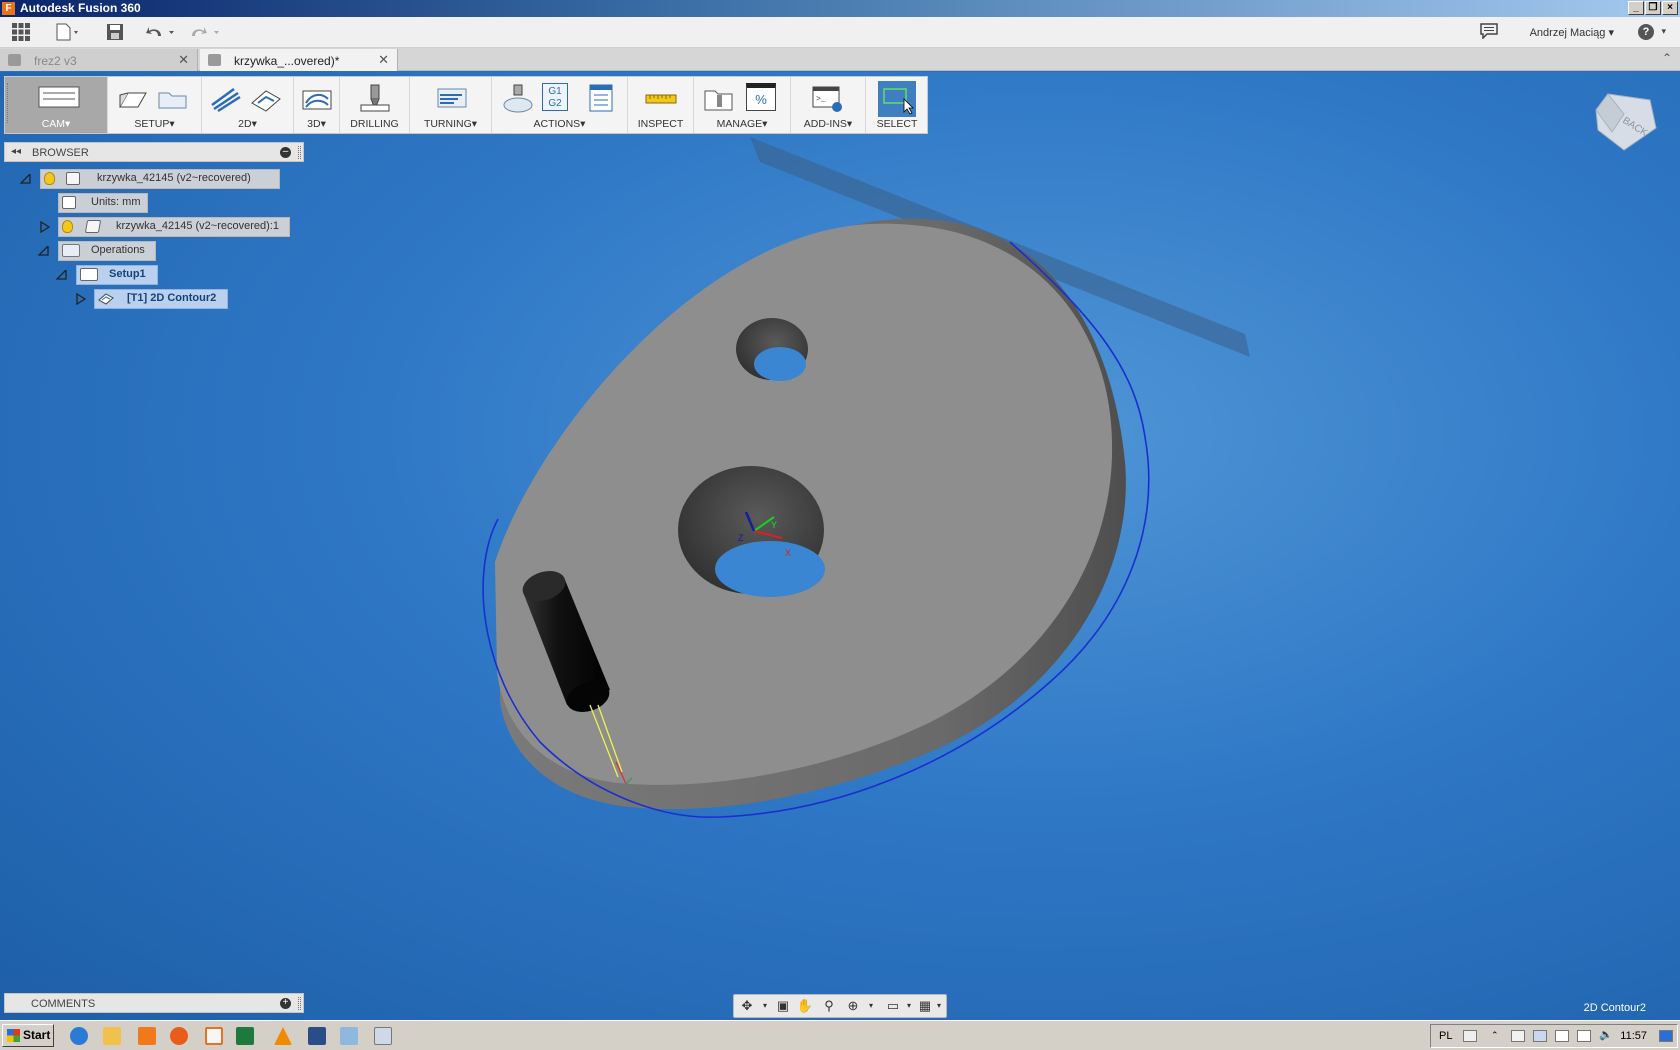  Describe the element at coordinates (16, 151) in the screenshot. I see `collapse-browser-icon: ◂◂` at that location.